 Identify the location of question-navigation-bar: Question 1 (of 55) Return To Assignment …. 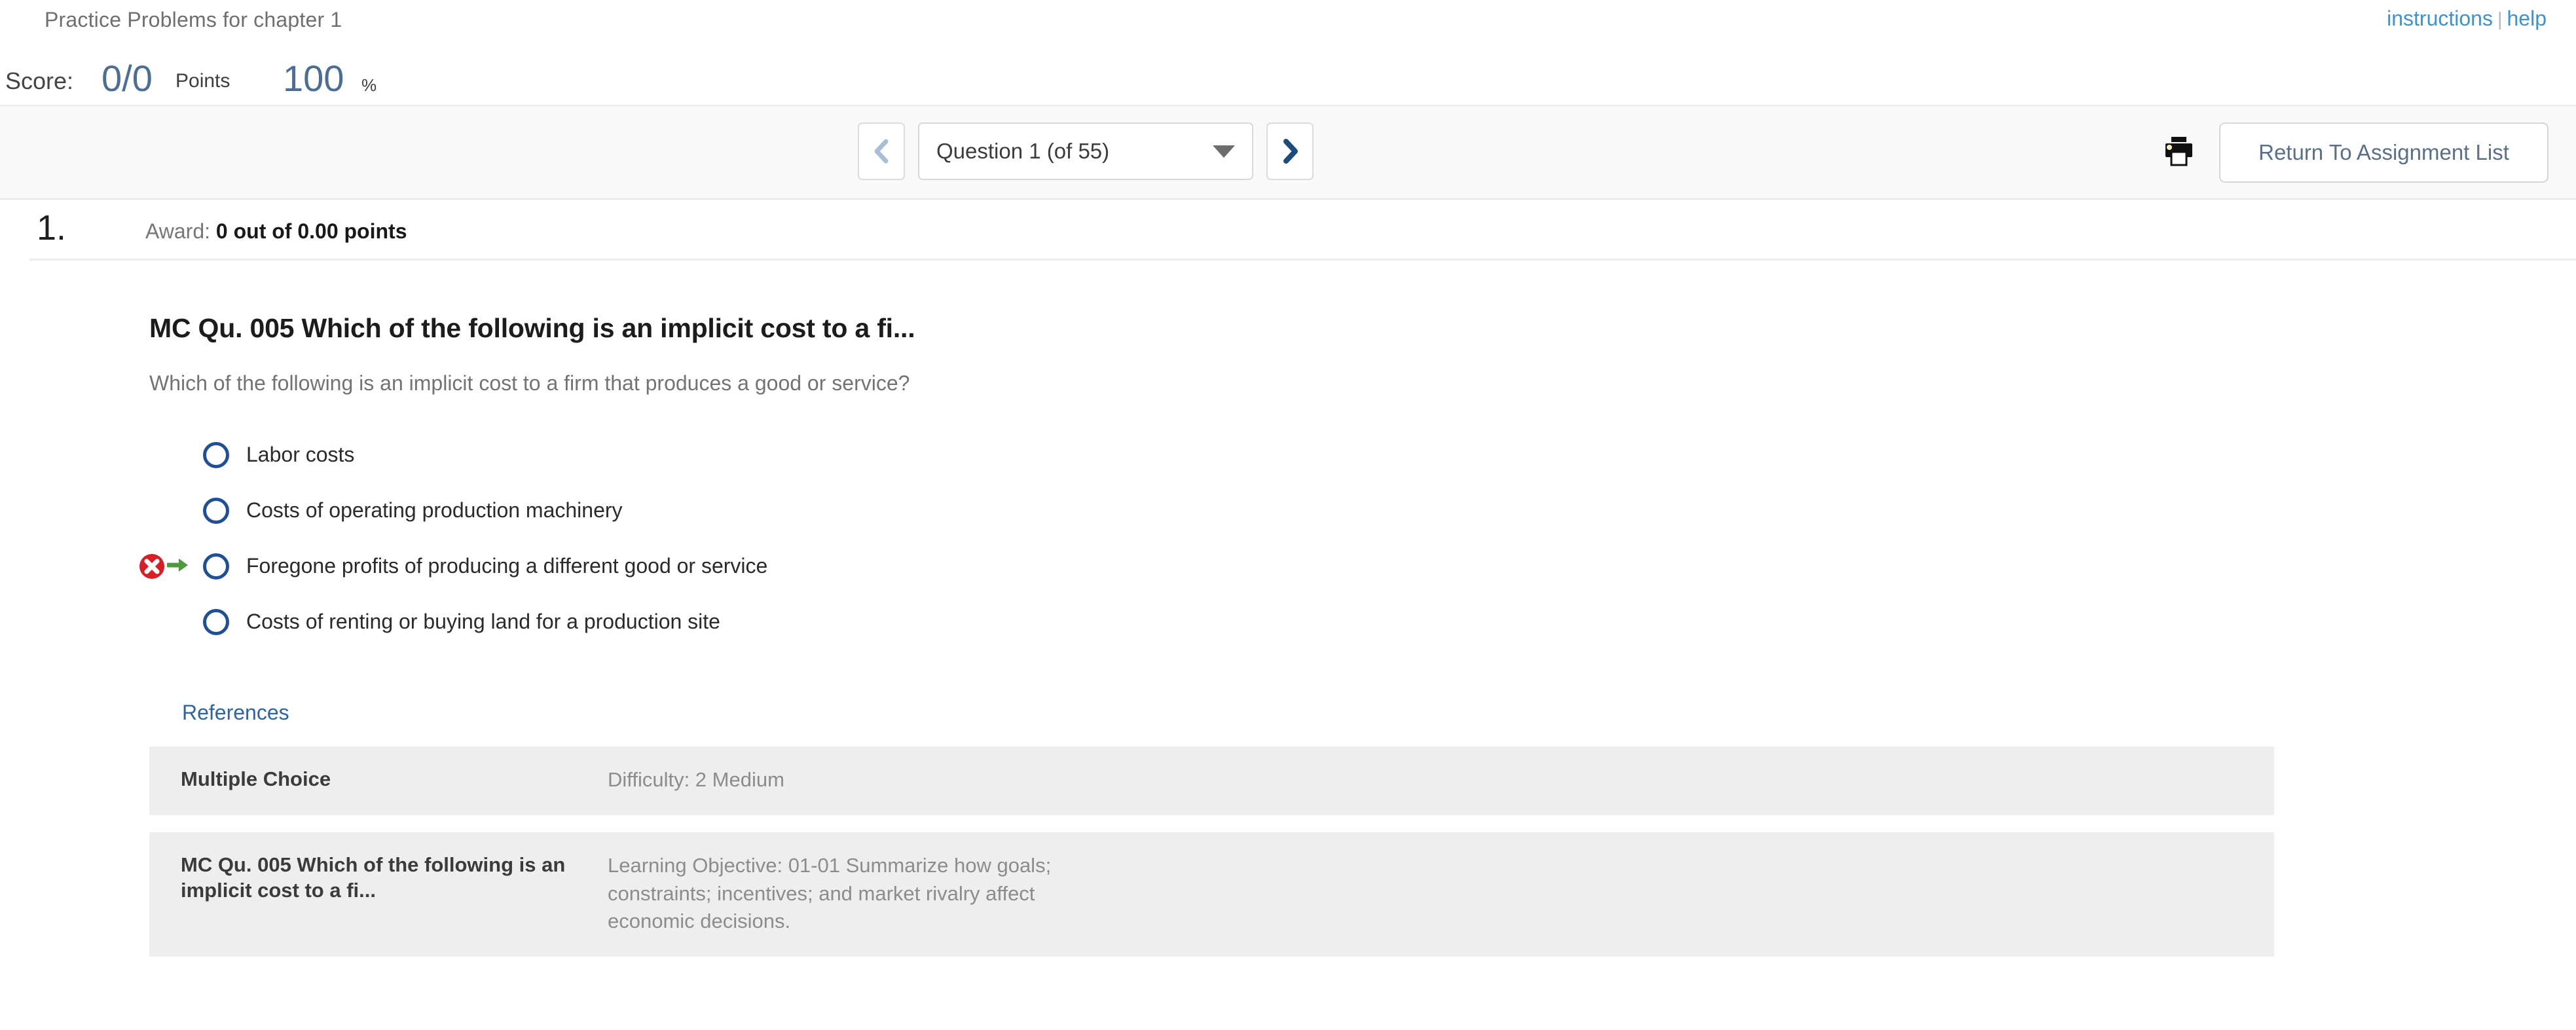
(1288, 152).